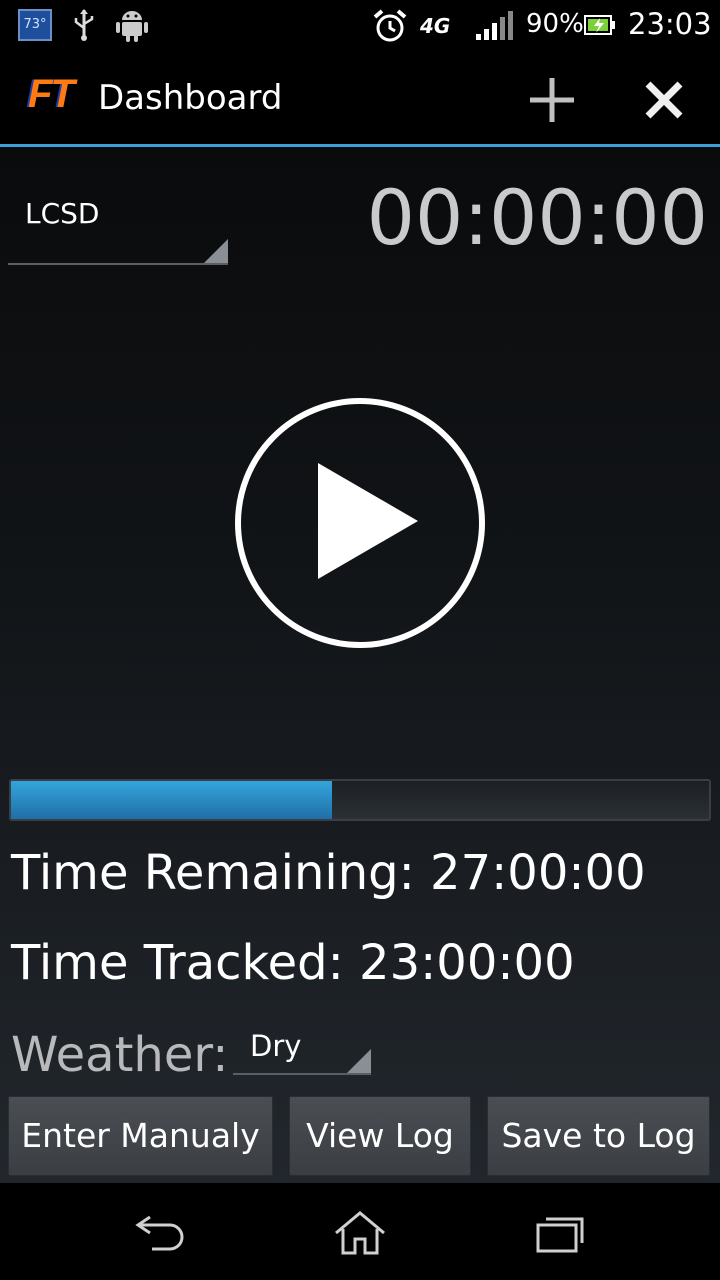 The height and width of the screenshot is (1280, 720). I want to click on project-spinner: LCSD, so click(118, 226).